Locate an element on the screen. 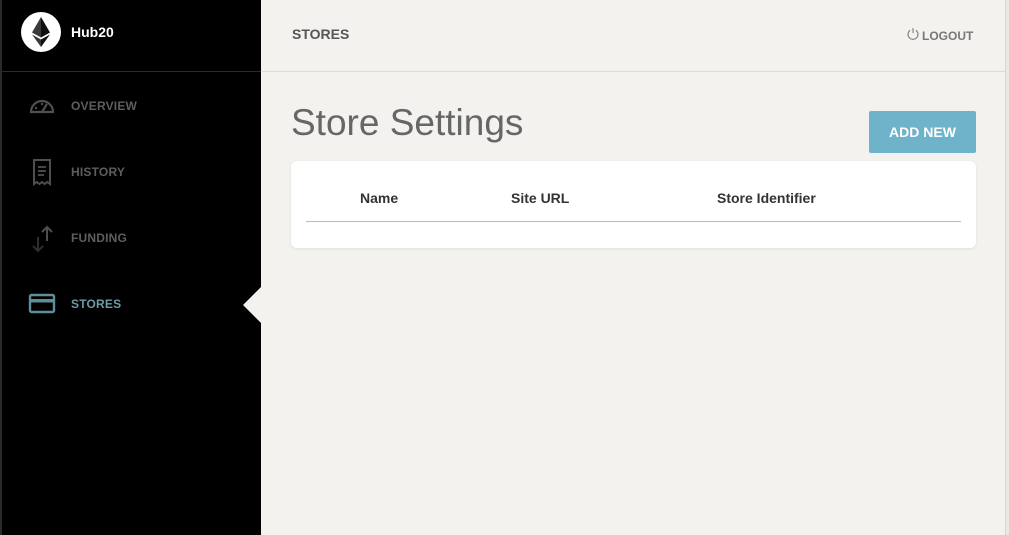 The width and height of the screenshot is (1009, 535). power-icon is located at coordinates (913, 34).